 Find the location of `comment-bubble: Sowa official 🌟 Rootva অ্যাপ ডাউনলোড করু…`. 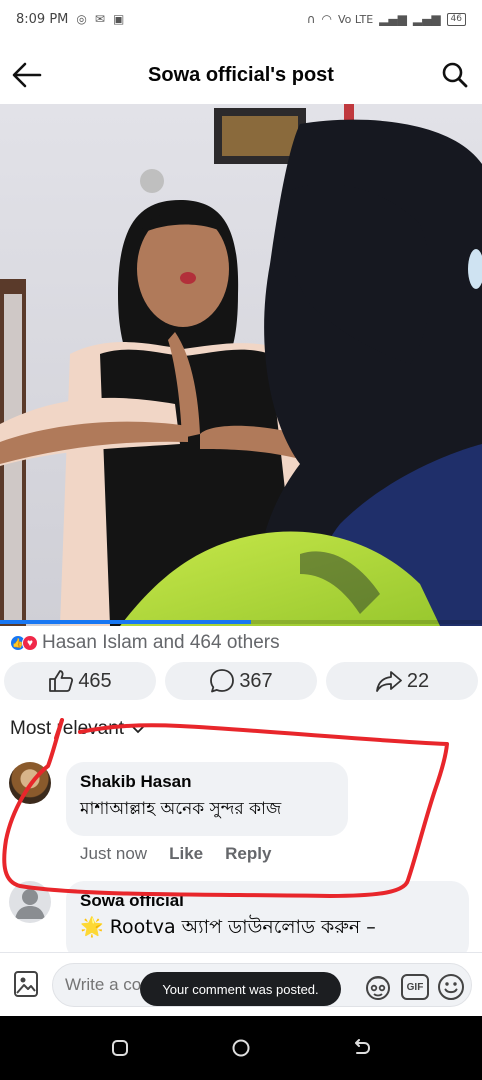

comment-bubble: Sowa official 🌟 Rootva অ্যাপ ডাউনলোড করু… is located at coordinates (267, 921).